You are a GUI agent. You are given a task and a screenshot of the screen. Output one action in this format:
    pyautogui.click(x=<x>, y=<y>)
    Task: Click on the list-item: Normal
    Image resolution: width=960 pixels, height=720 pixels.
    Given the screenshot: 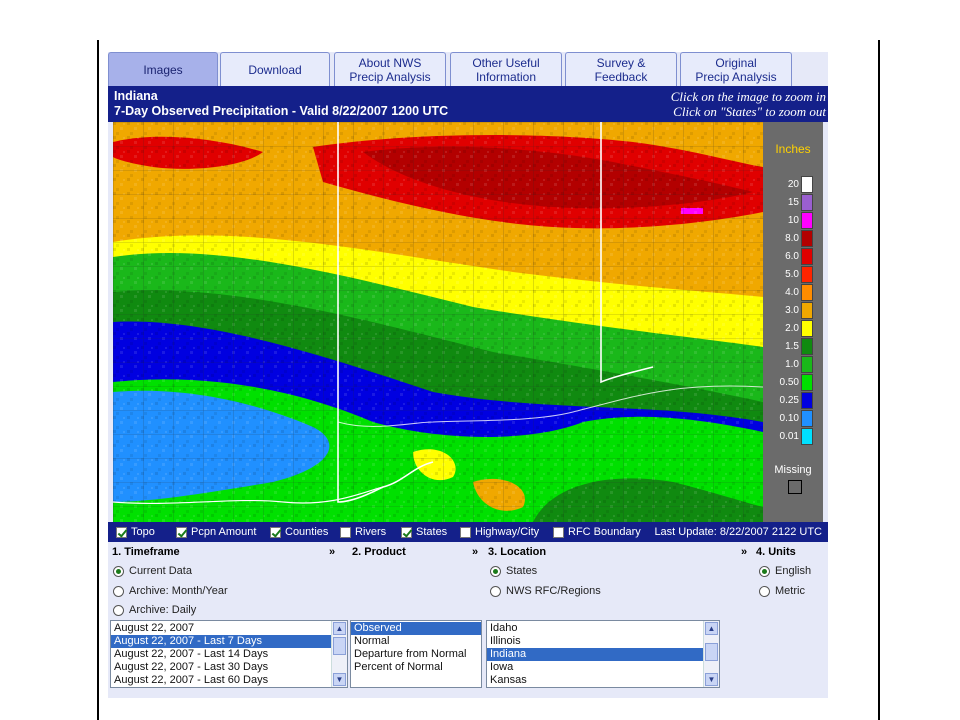 What is the action you would take?
    pyautogui.click(x=416, y=641)
    